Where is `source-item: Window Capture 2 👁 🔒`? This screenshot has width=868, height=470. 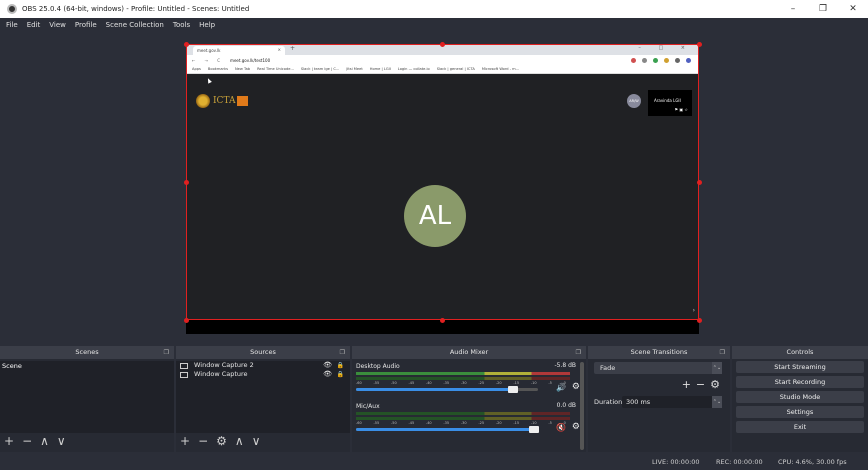 source-item: Window Capture 2 👁 🔒 is located at coordinates (263, 365).